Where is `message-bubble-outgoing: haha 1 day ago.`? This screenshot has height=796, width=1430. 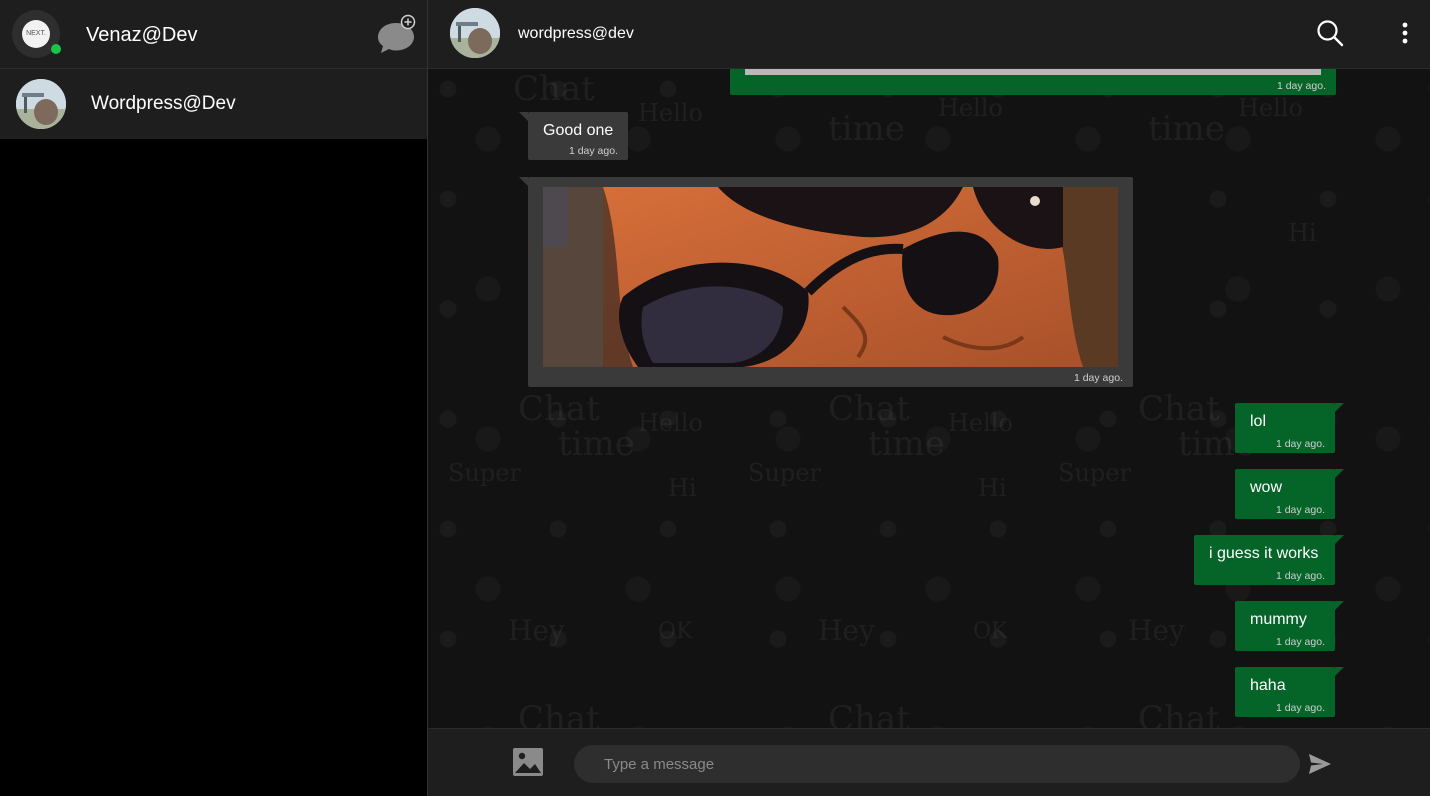 message-bubble-outgoing: haha 1 day ago. is located at coordinates (1289, 692).